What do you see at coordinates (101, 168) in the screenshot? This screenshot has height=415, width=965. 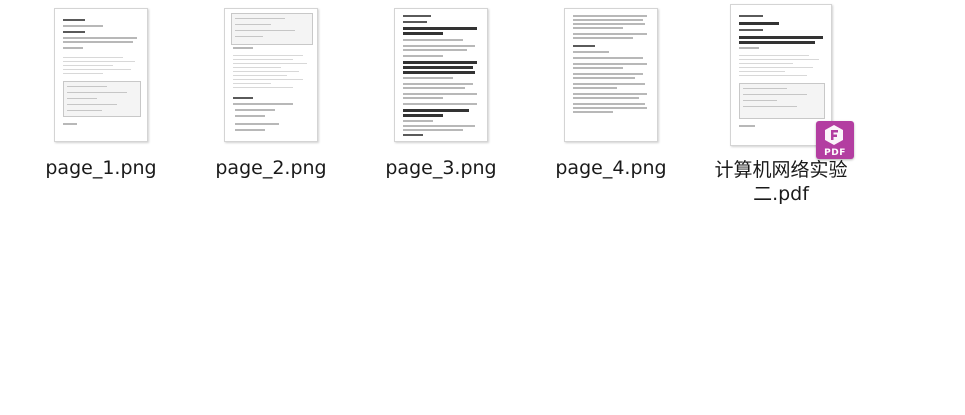 I see `file-name: page_1.png` at bounding box center [101, 168].